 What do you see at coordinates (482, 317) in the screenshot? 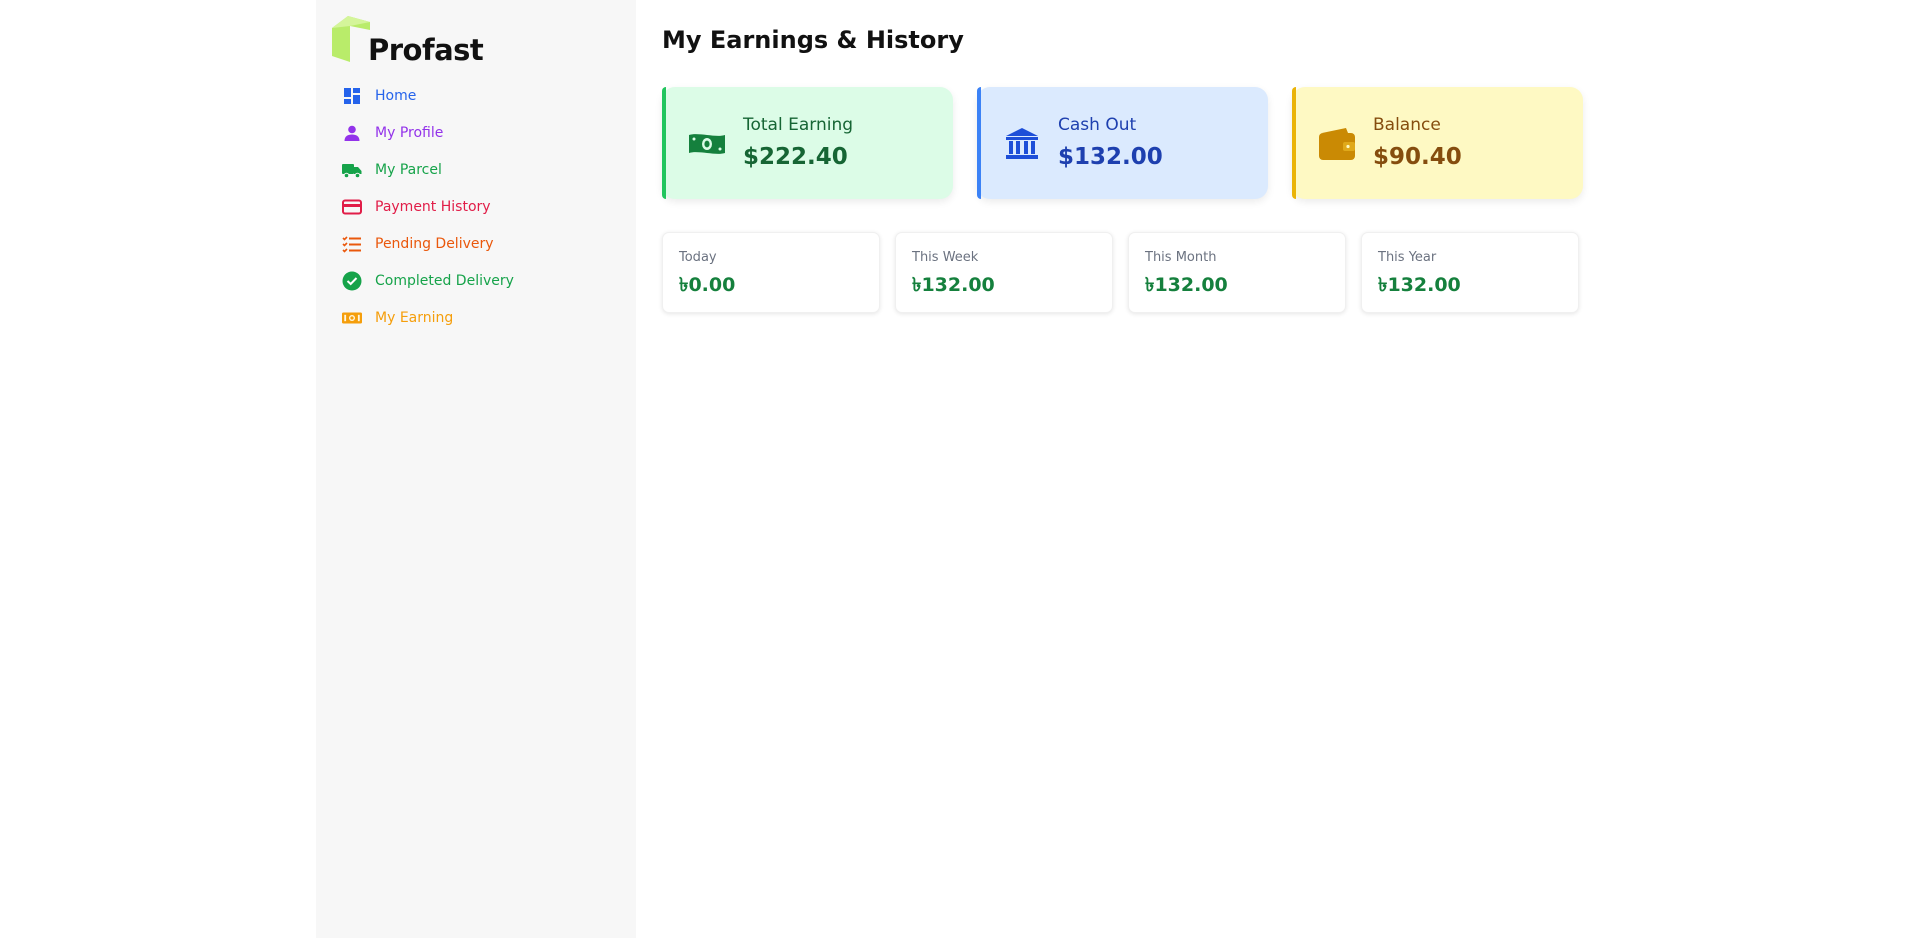
I see `sidebar-item-my-earning: My Earning` at bounding box center [482, 317].